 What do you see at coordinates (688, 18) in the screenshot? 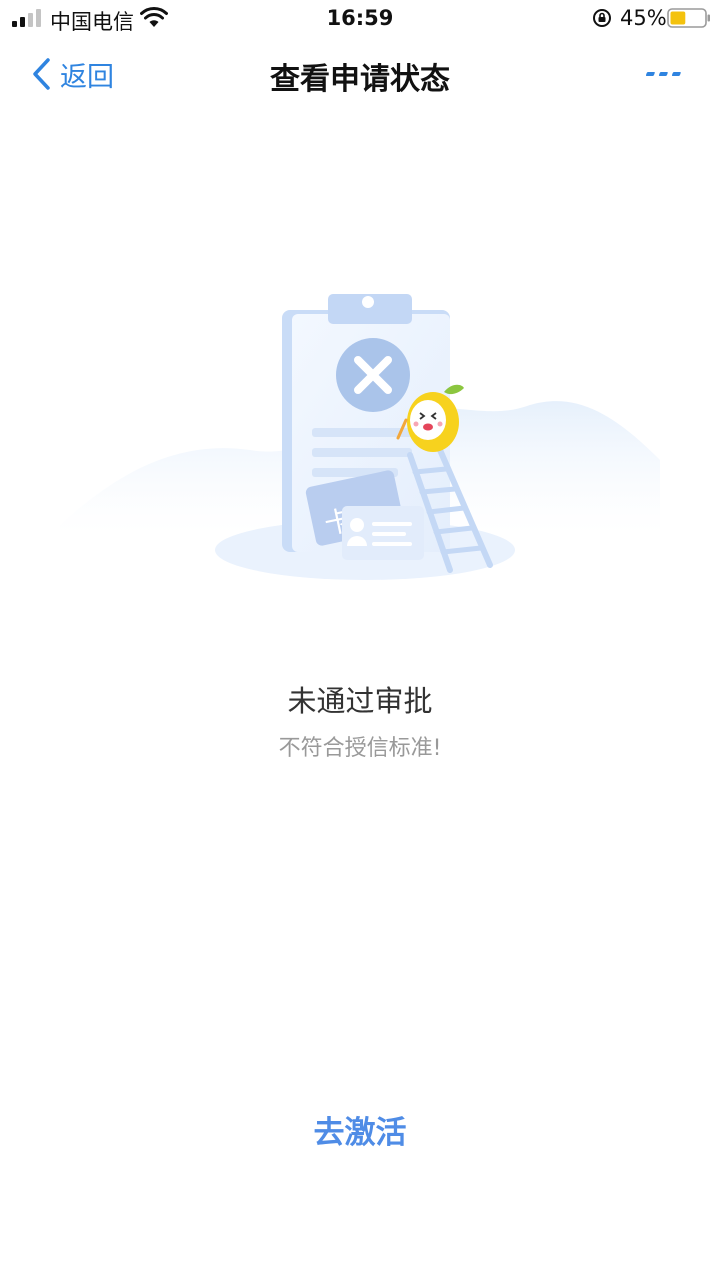
I see `battery-icon` at bounding box center [688, 18].